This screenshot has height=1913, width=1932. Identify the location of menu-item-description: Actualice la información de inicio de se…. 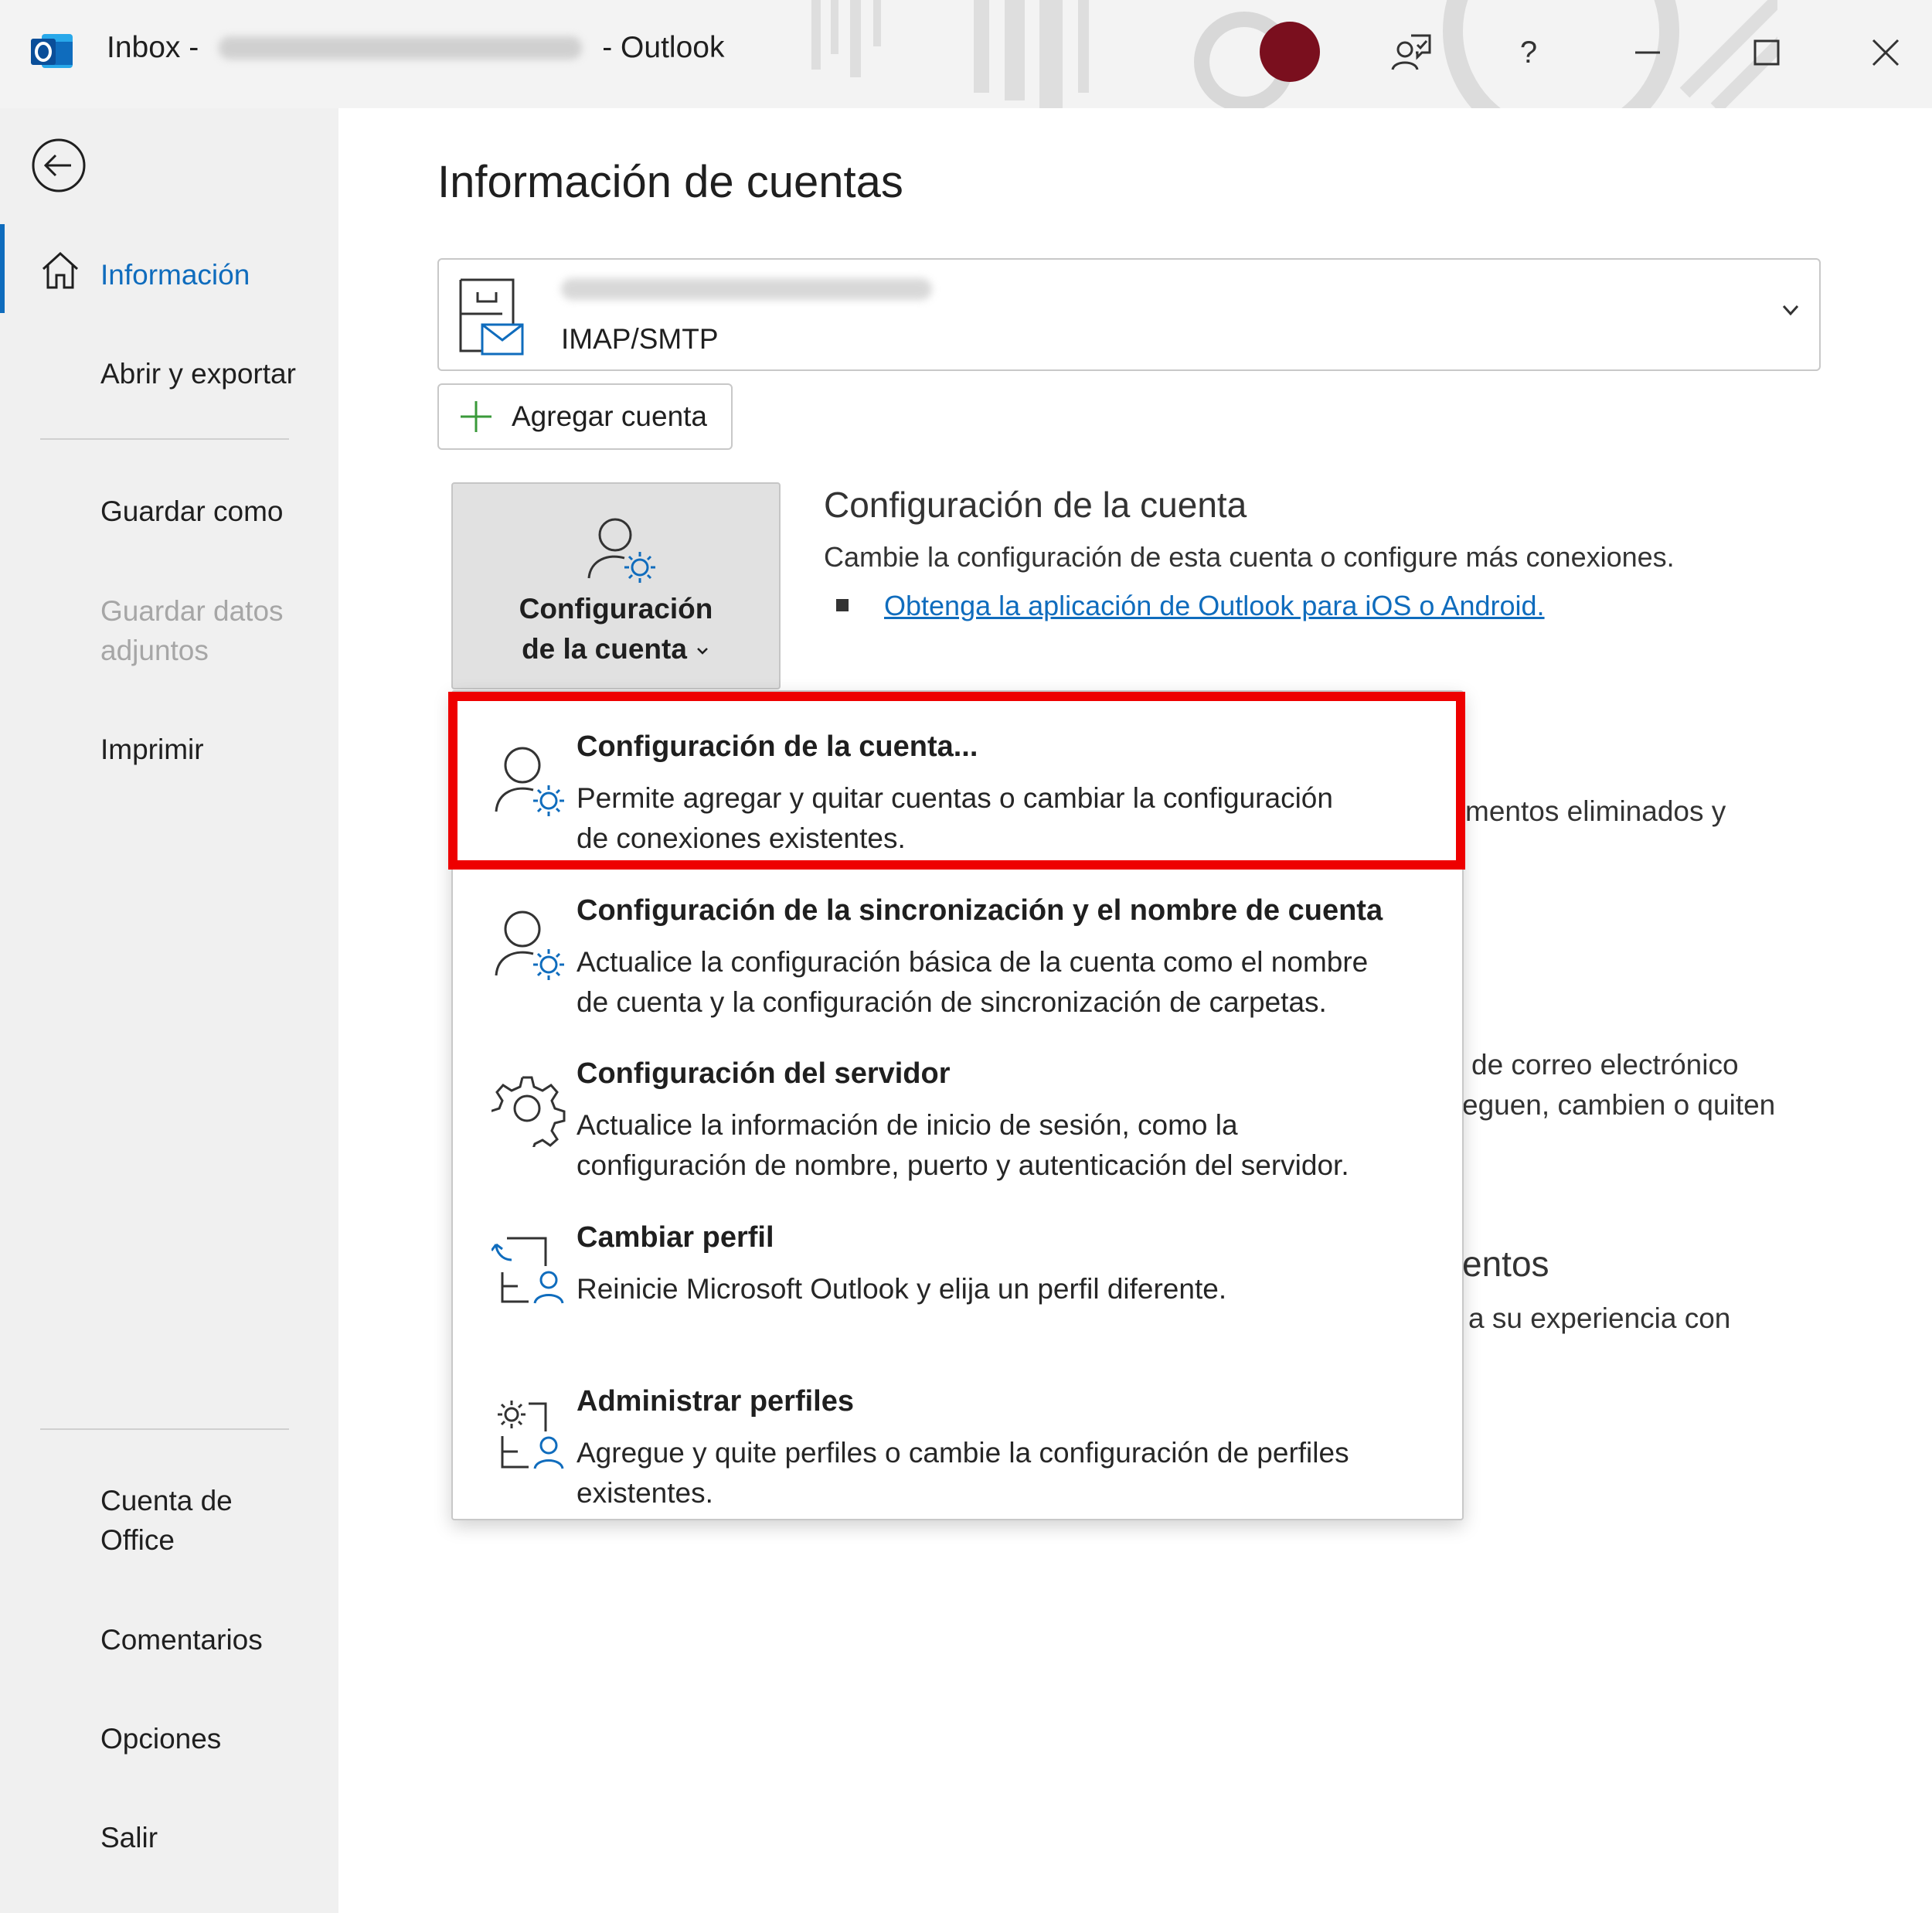
(963, 1145).